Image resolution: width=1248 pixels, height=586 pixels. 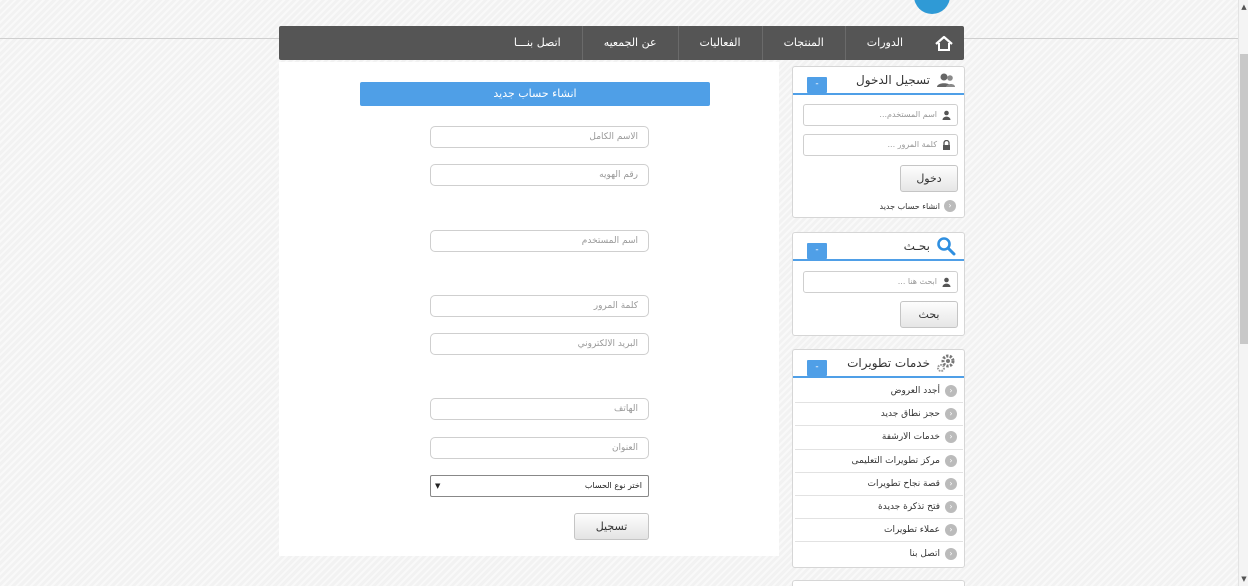 What do you see at coordinates (629, 43) in the screenshot?
I see `nav-item-about: عن الجمعيه` at bounding box center [629, 43].